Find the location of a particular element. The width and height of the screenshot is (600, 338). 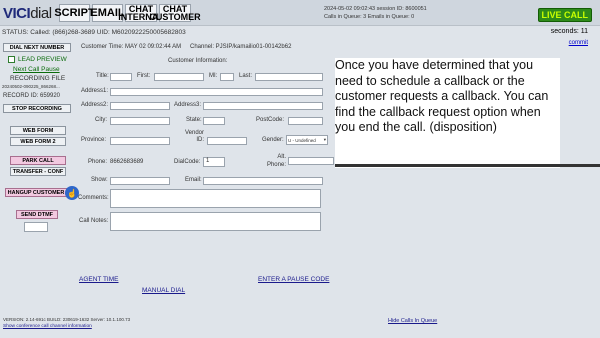

hangup-customer-button: HANGUP CUSTOMER is located at coordinates (36, 192).